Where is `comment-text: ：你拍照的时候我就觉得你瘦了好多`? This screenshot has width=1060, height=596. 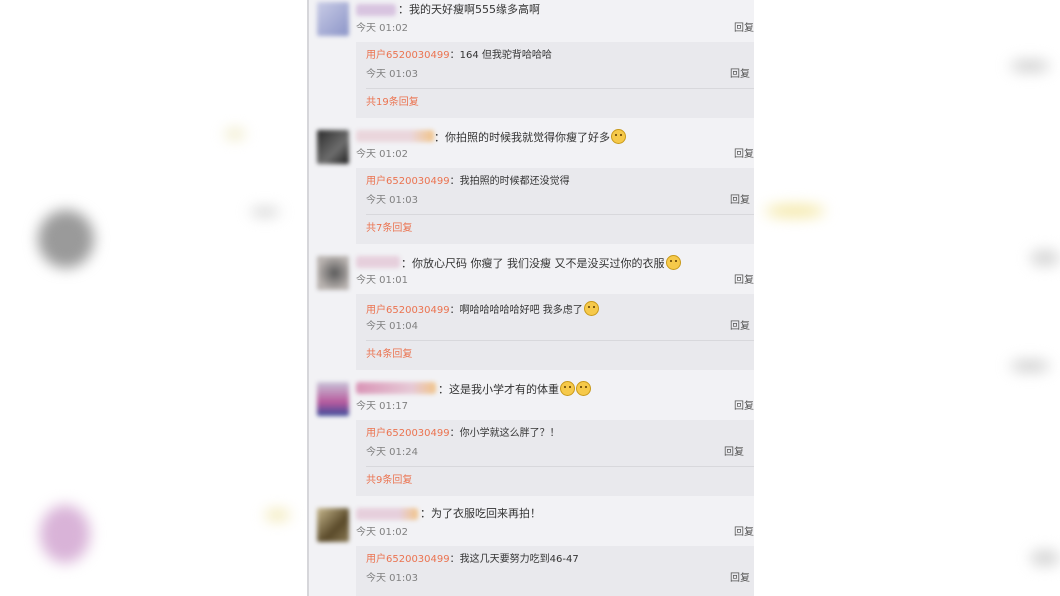
comment-text: ：你拍照的时候我就觉得你瘦了好多 is located at coordinates (530, 137).